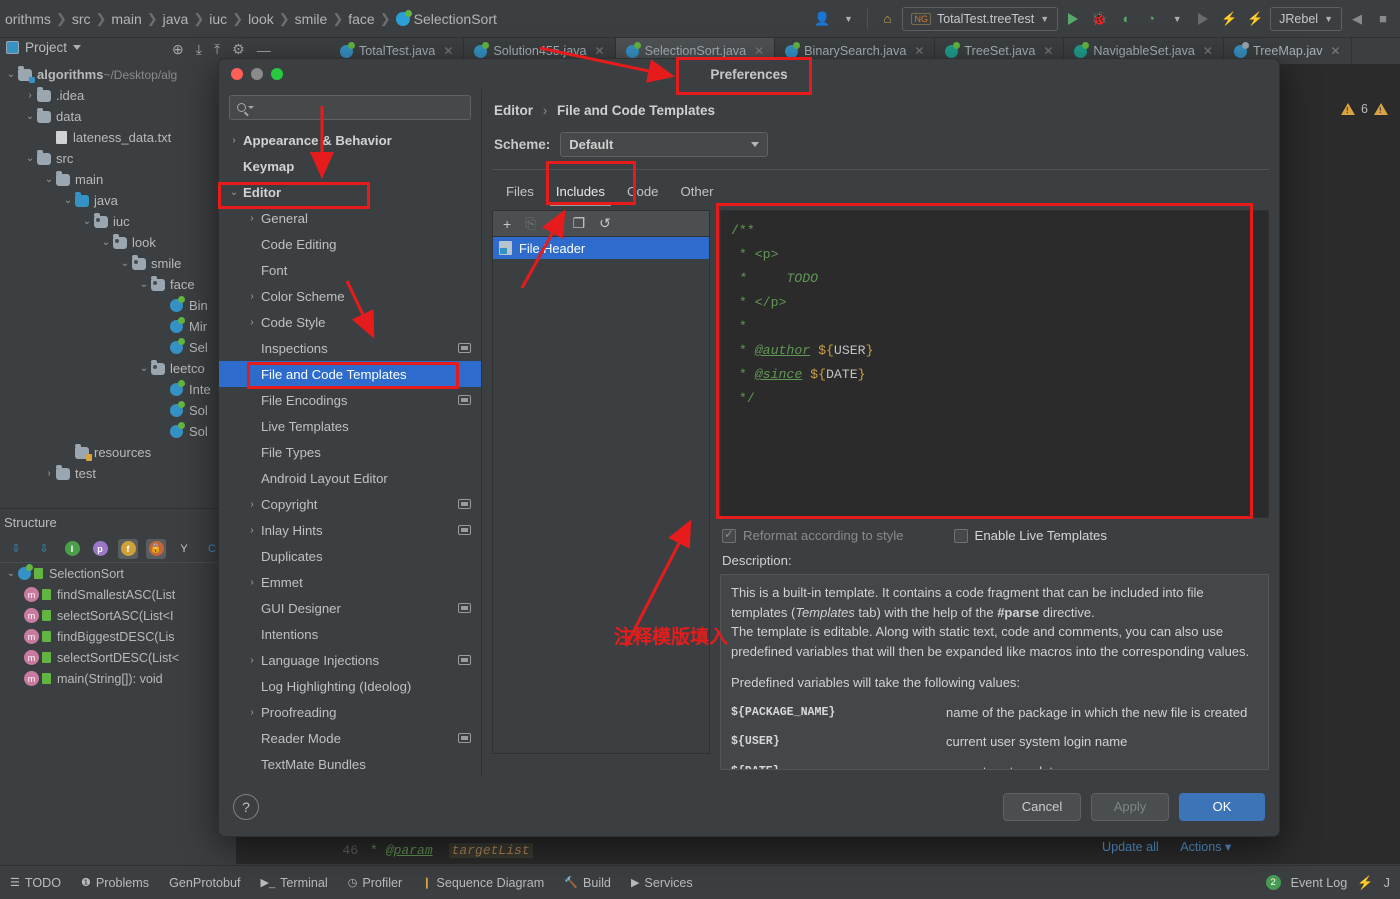 Image resolution: width=1400 pixels, height=899 pixels. What do you see at coordinates (1130, 806) in the screenshot?
I see `apply-button: Apply` at bounding box center [1130, 806].